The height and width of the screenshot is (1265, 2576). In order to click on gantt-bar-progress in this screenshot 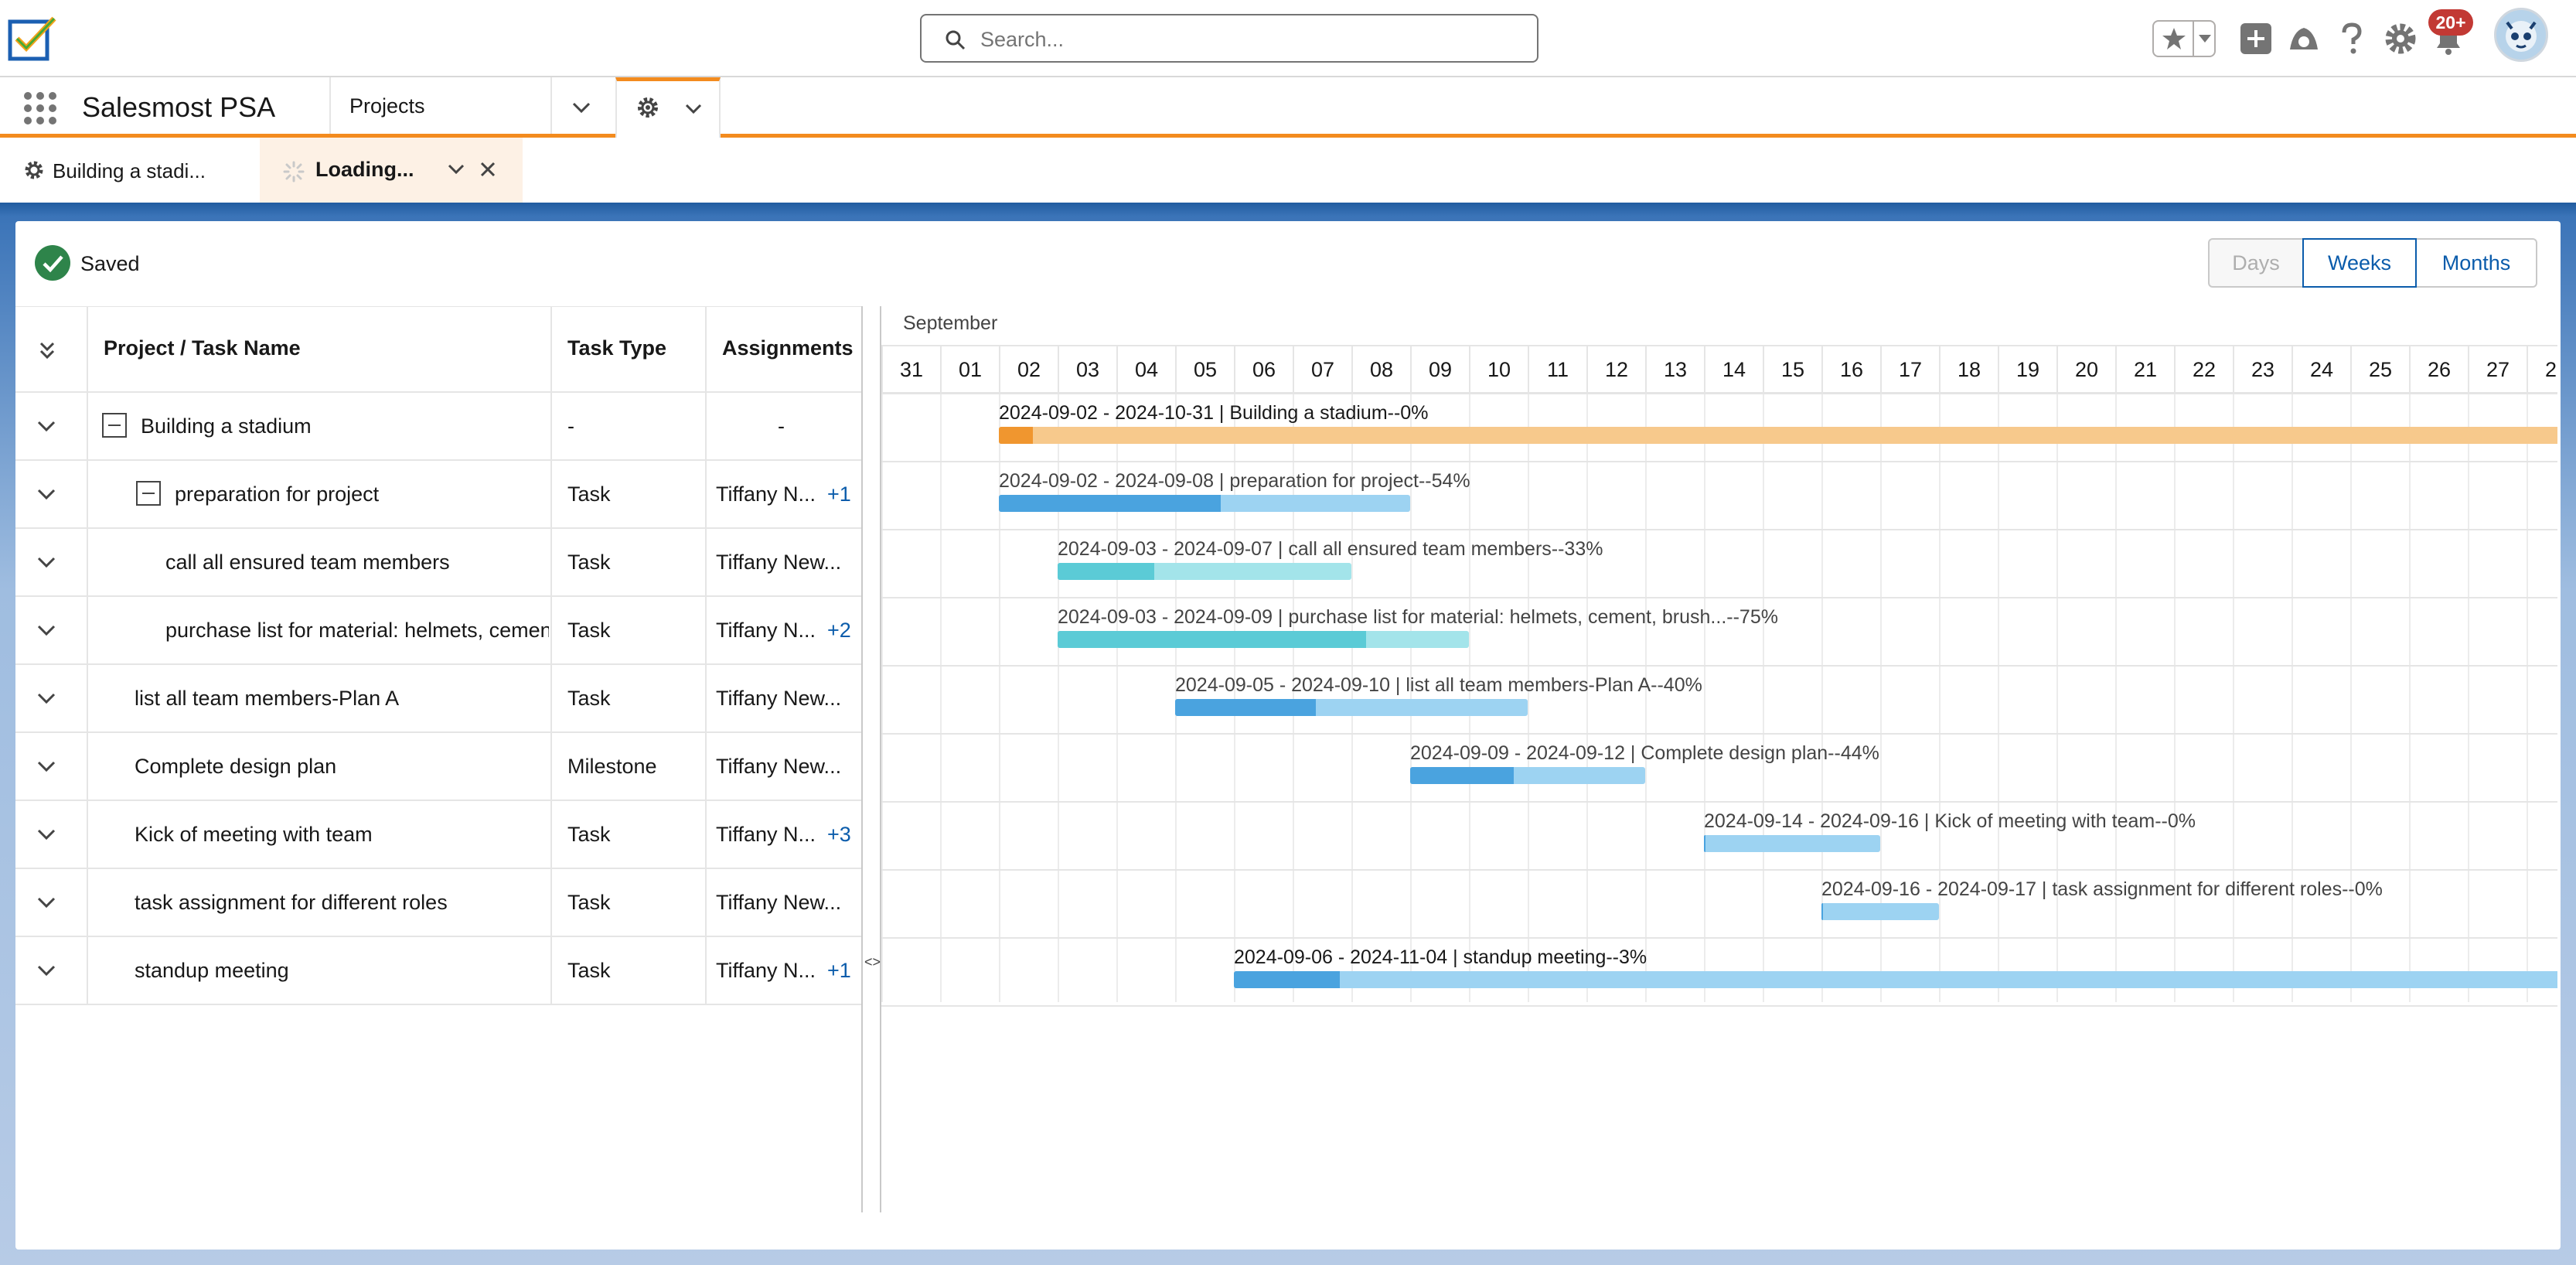, I will do `click(1212, 639)`.